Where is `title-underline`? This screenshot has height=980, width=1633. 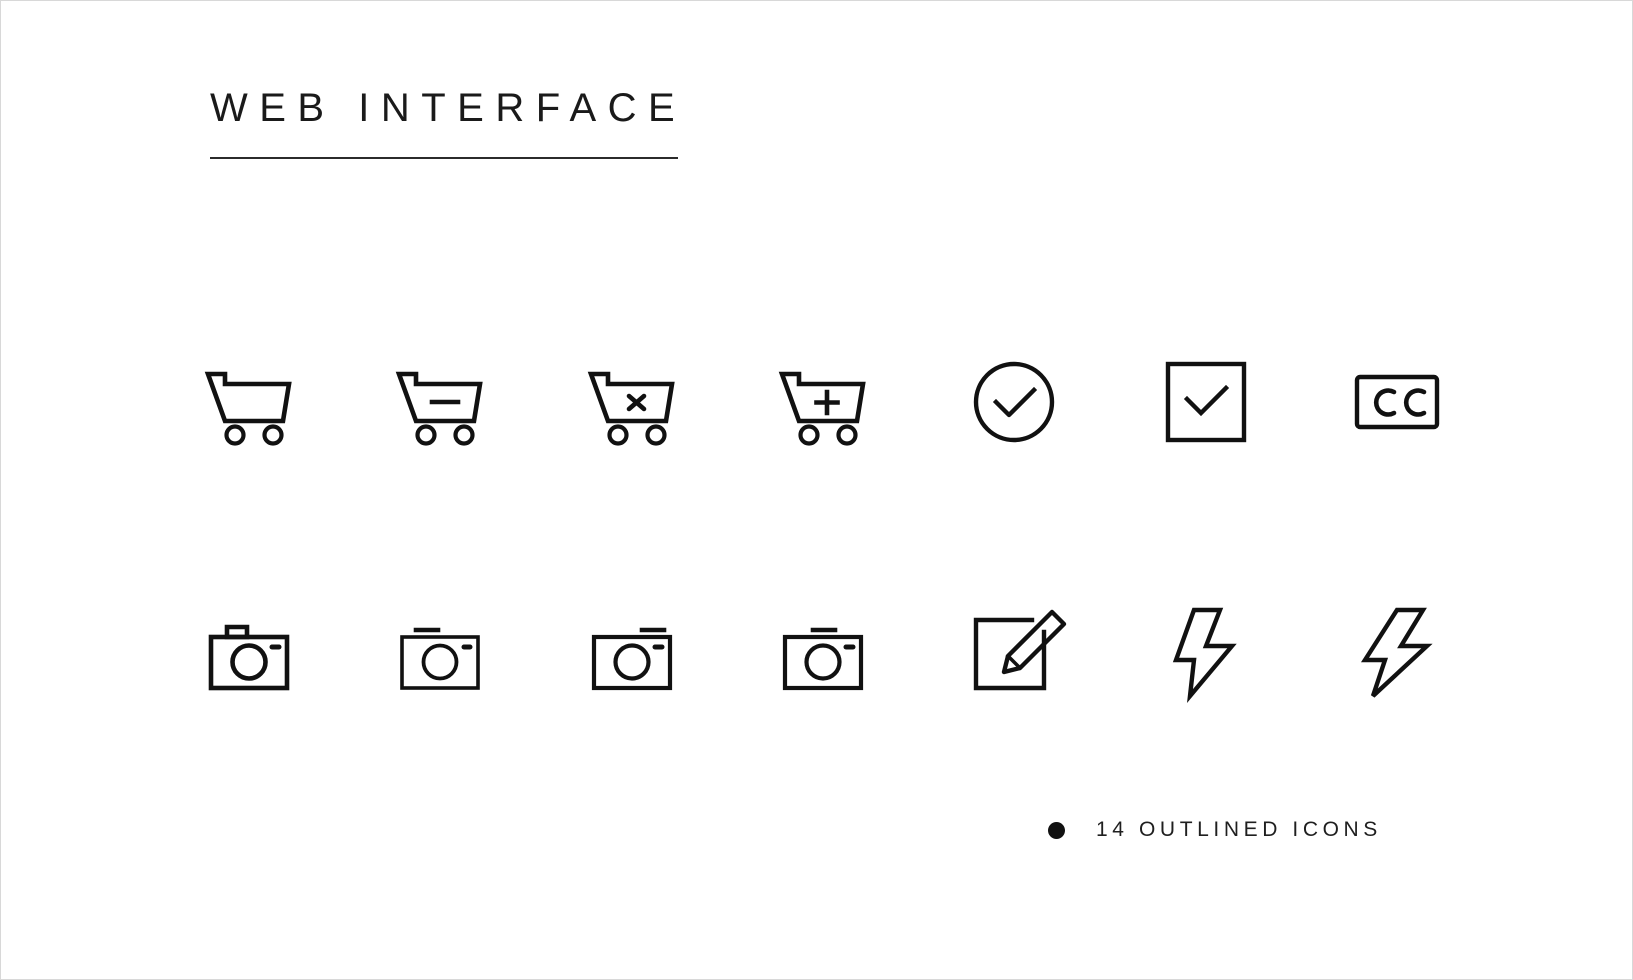
title-underline is located at coordinates (444, 158).